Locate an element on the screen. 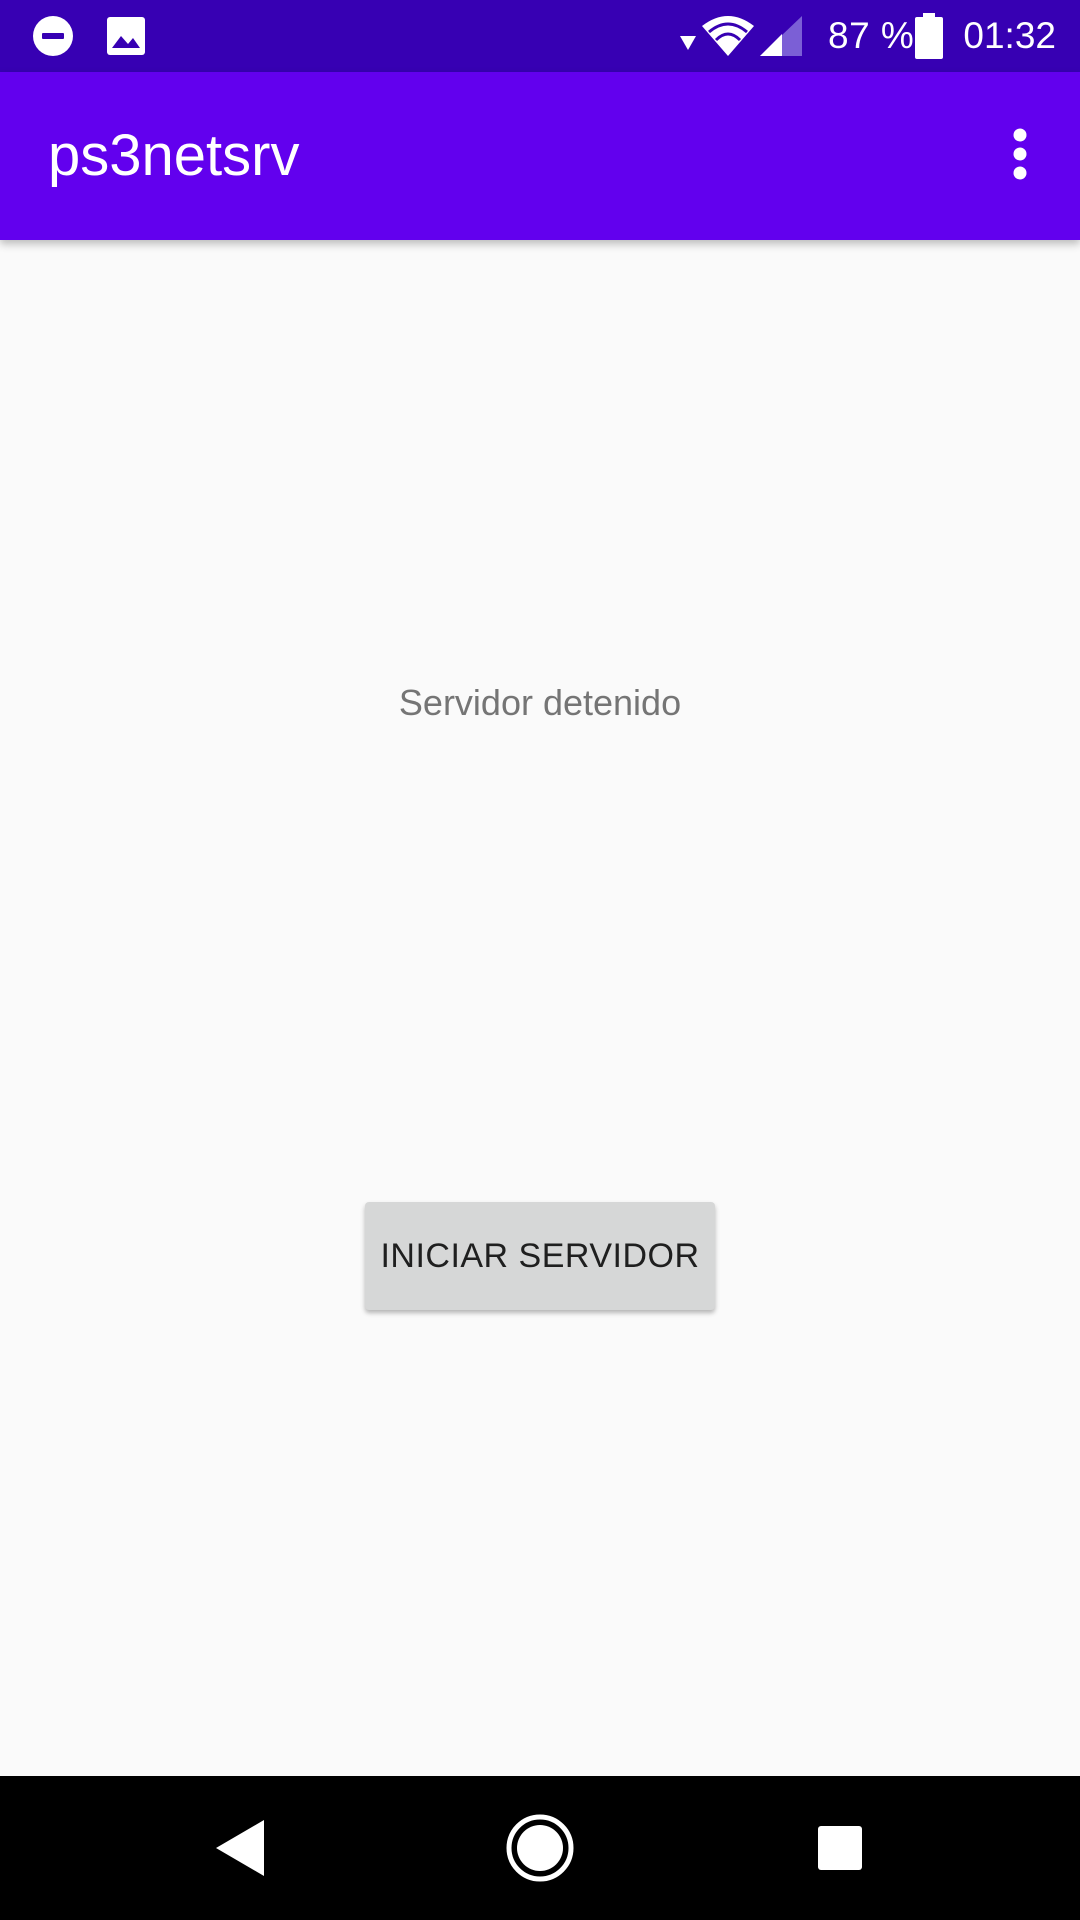  battery-percent: 87 % is located at coordinates (871, 35).